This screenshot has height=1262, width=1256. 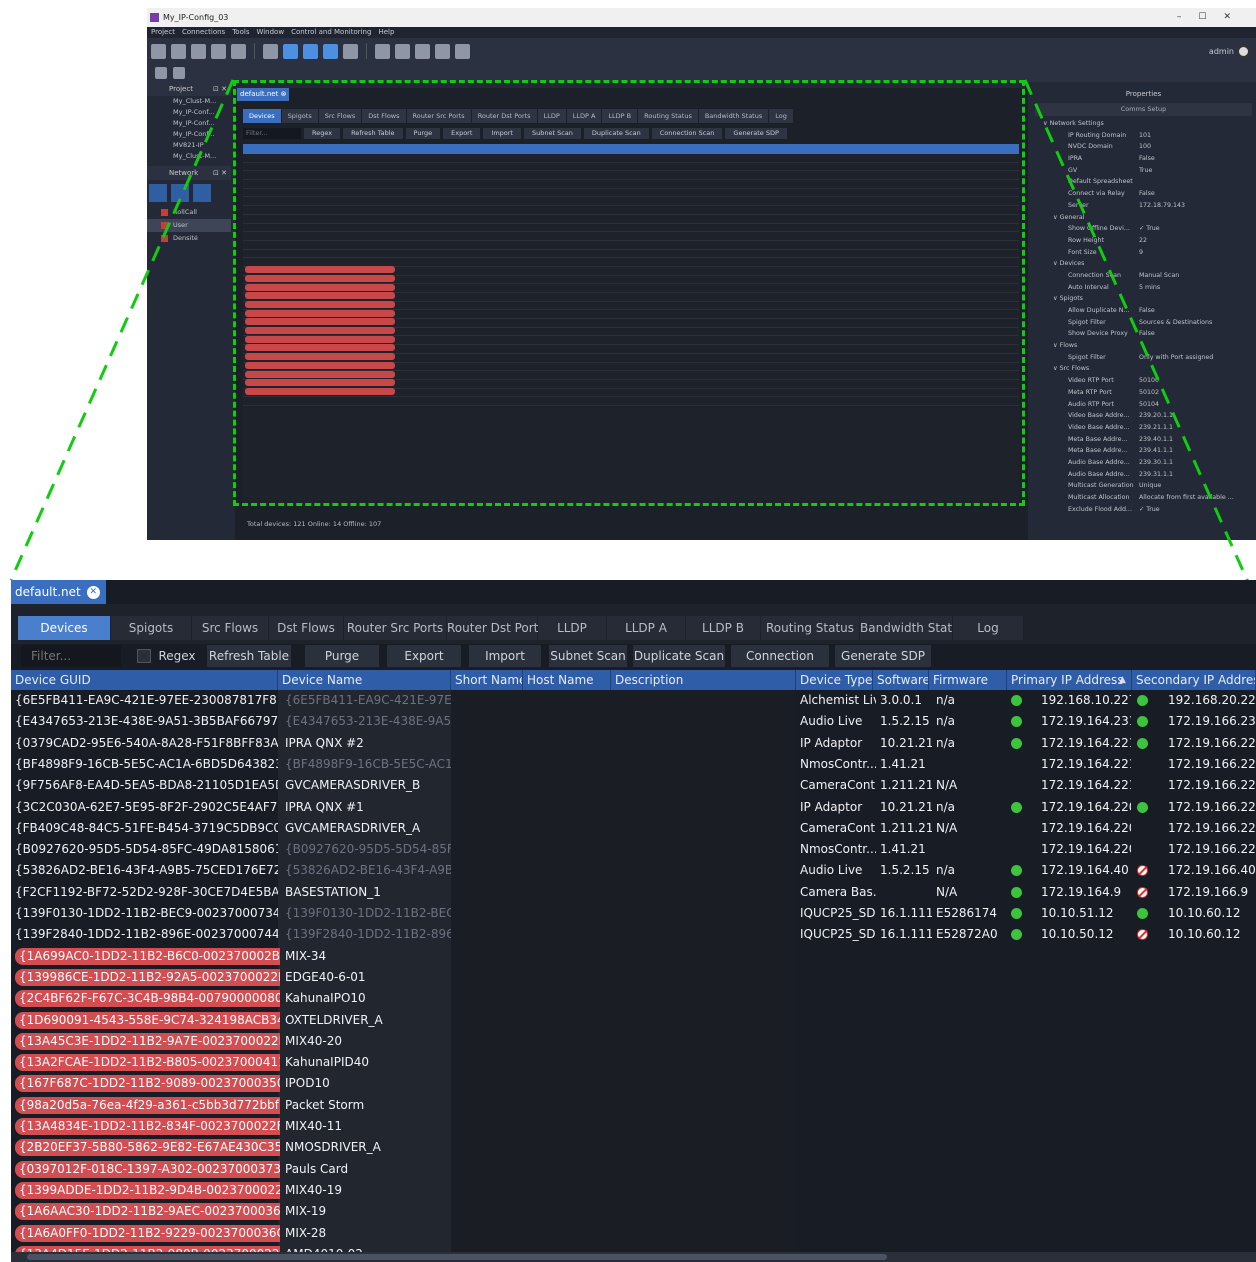 I want to click on tab-src-flows: Src Flows, so click(x=230, y=628).